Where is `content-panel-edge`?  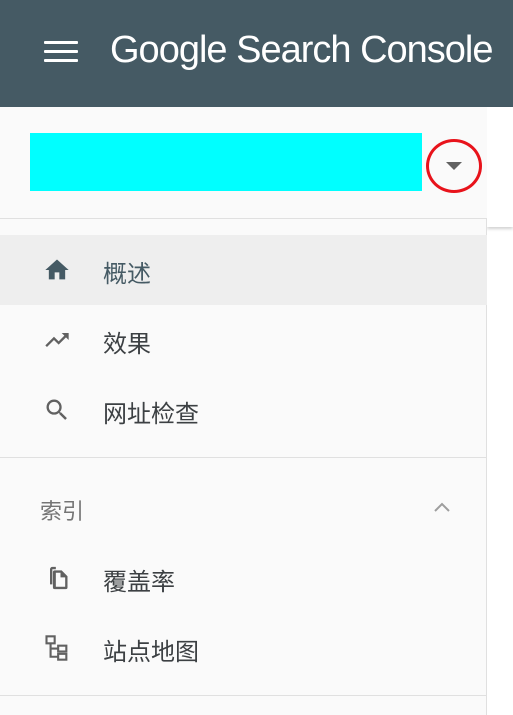 content-panel-edge is located at coordinates (500, 167).